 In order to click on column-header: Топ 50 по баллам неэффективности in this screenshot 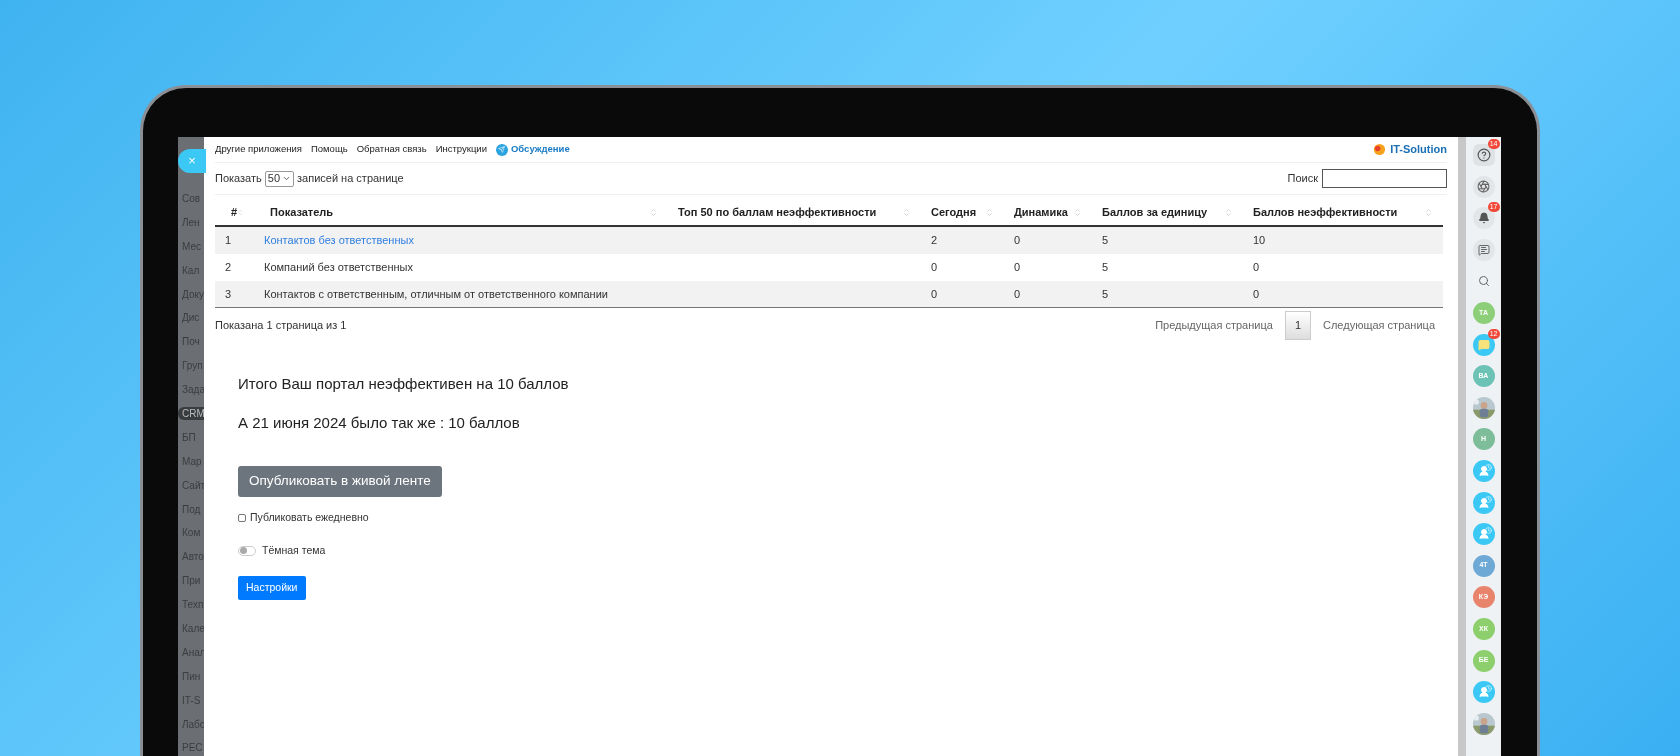, I will do `click(777, 212)`.